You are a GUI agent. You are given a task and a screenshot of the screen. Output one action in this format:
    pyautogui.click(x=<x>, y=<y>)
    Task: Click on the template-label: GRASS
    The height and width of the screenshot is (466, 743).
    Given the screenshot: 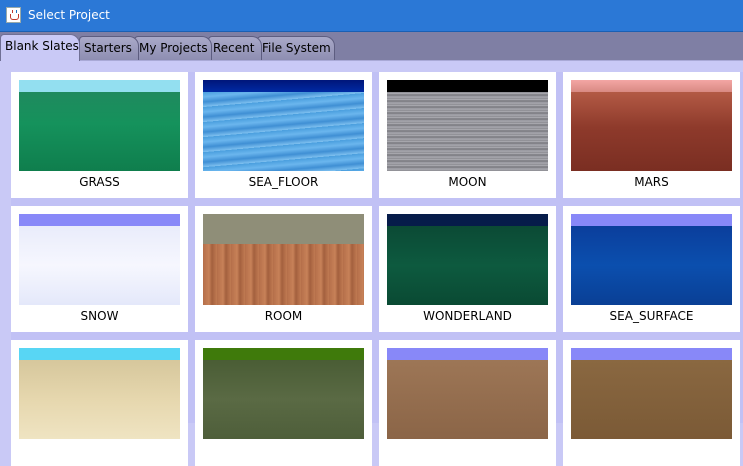 What is the action you would take?
    pyautogui.click(x=99, y=182)
    